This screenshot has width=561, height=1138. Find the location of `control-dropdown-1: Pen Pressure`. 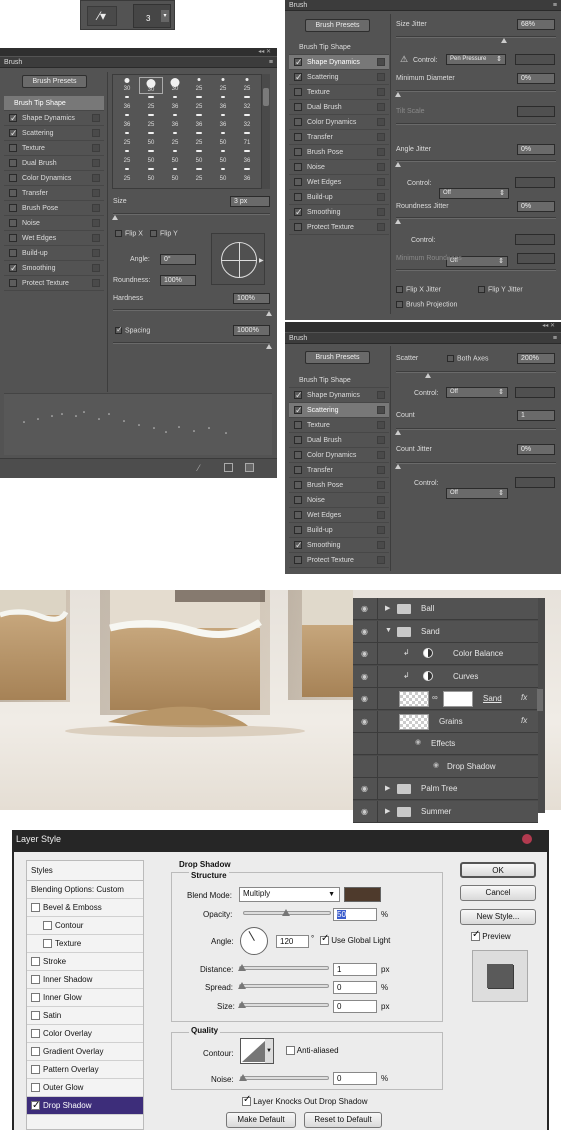

control-dropdown-1: Pen Pressure is located at coordinates (476, 59).